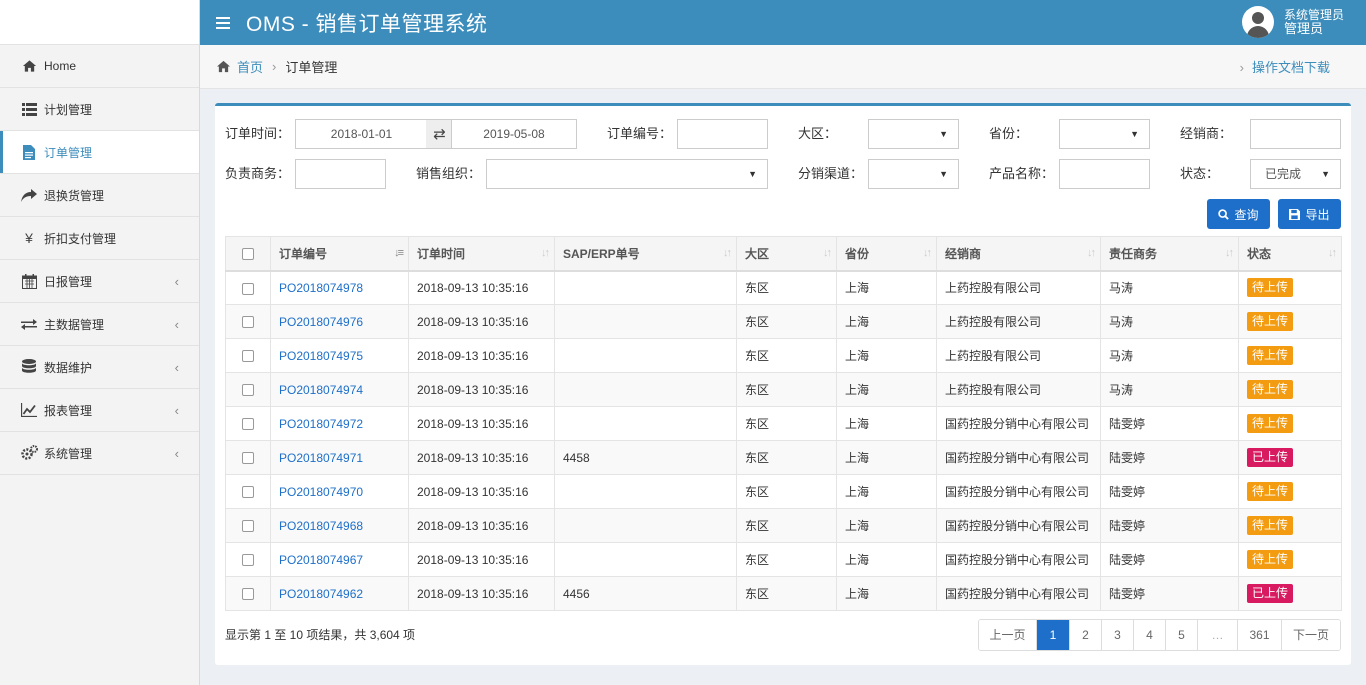 This screenshot has width=1366, height=685. I want to click on order-no-cell: PO2018074968, so click(339, 525).